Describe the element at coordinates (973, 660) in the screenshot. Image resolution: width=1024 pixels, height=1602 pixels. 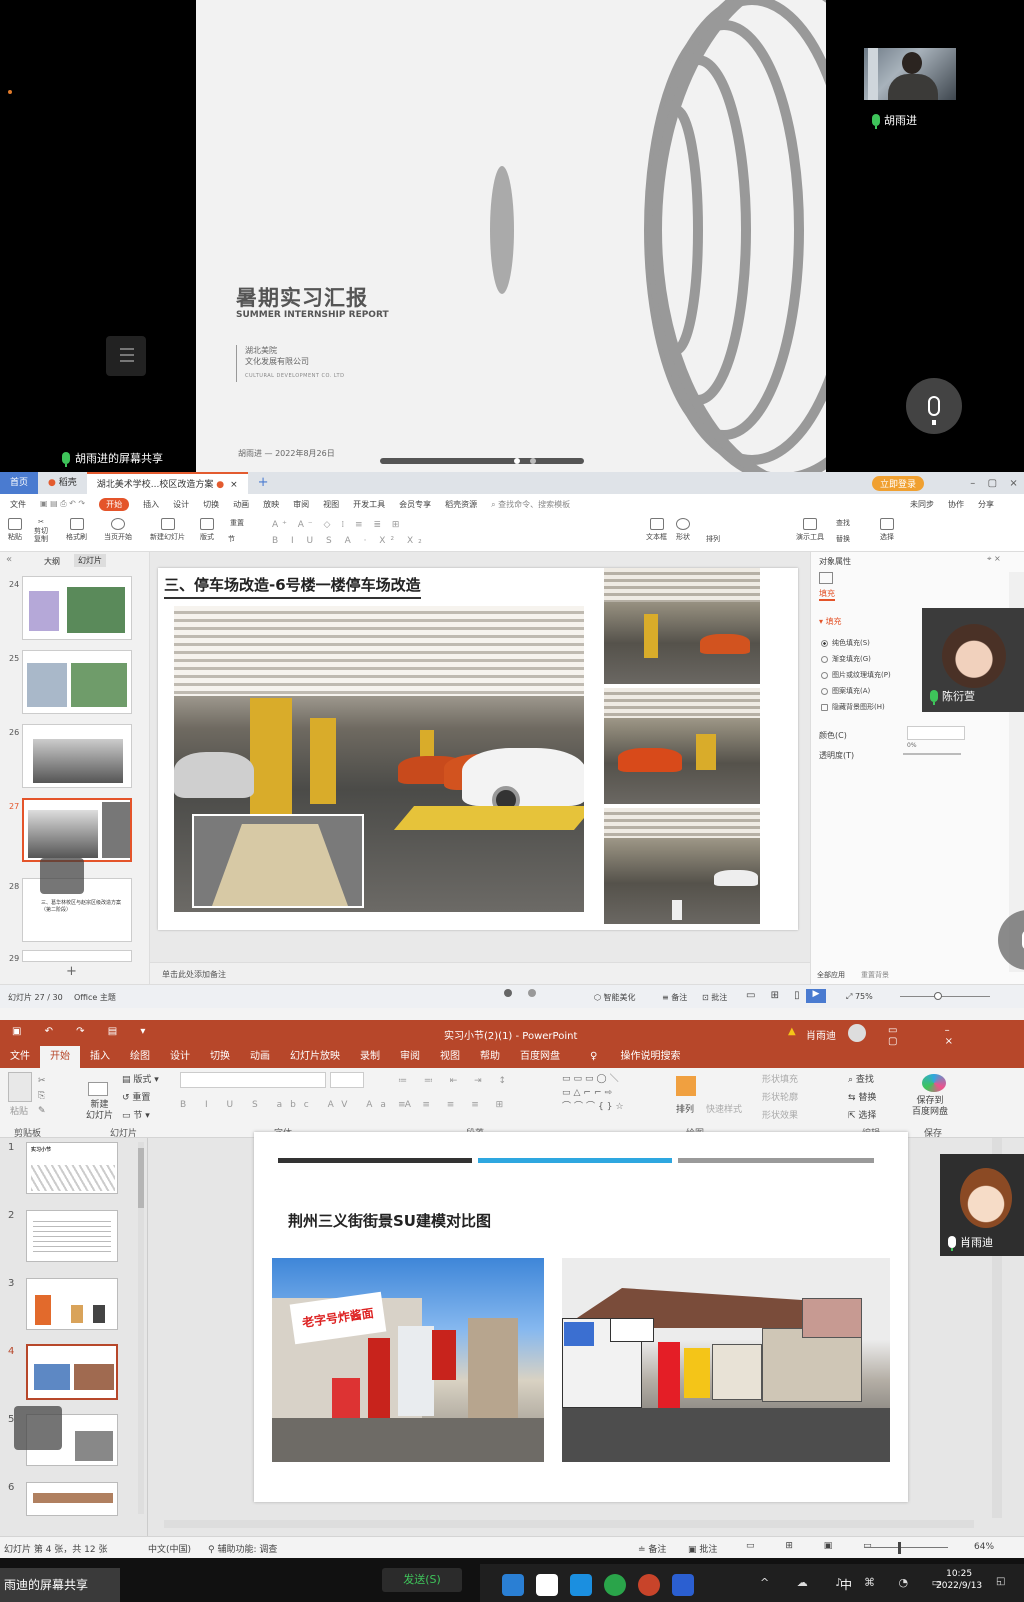
I see `participant-video: 陈衍萱` at that location.